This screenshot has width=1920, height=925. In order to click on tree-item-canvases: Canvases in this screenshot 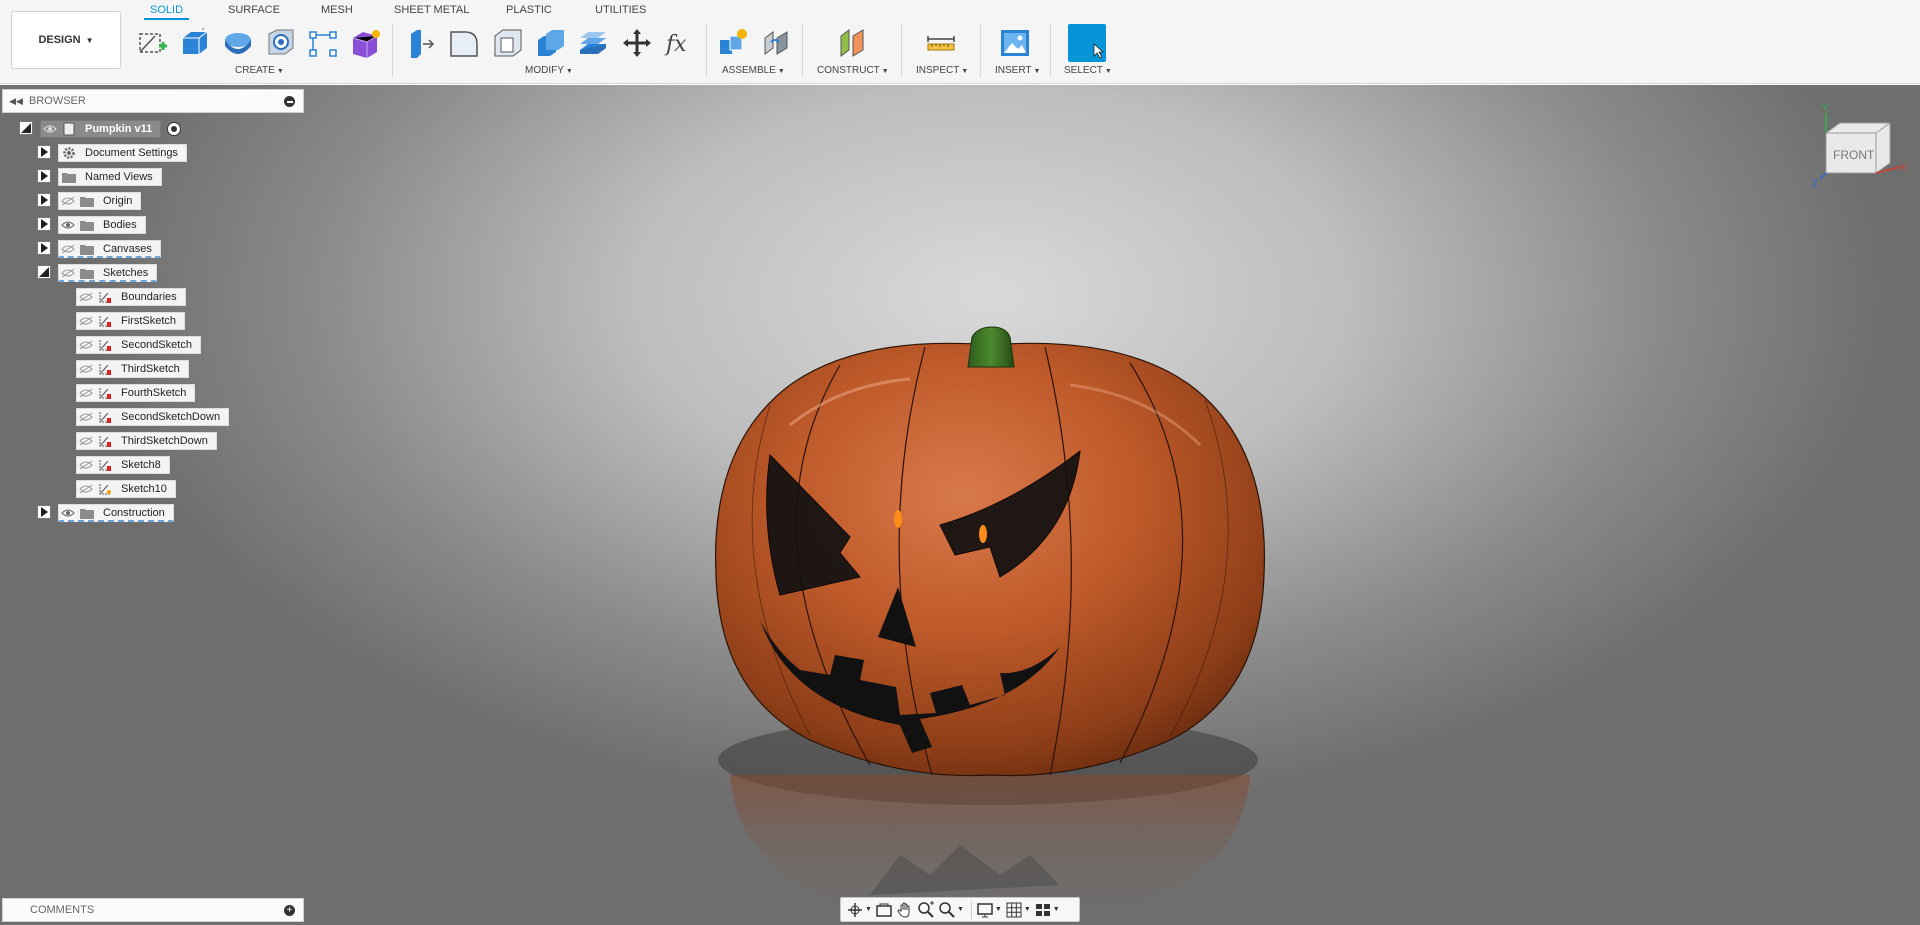, I will do `click(109, 249)`.